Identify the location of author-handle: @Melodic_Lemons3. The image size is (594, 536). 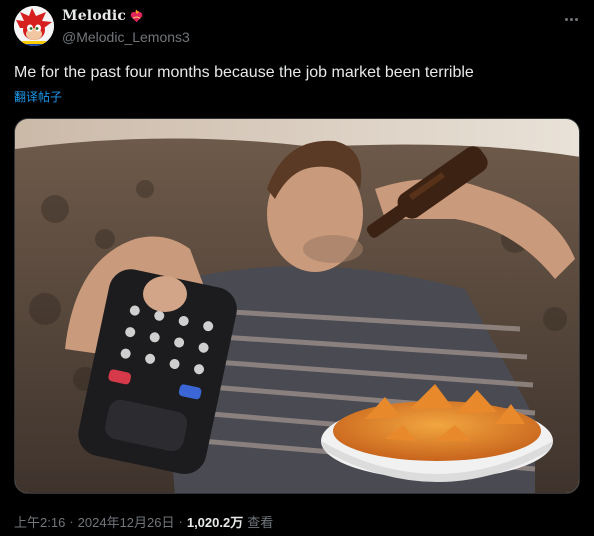
(126, 37).